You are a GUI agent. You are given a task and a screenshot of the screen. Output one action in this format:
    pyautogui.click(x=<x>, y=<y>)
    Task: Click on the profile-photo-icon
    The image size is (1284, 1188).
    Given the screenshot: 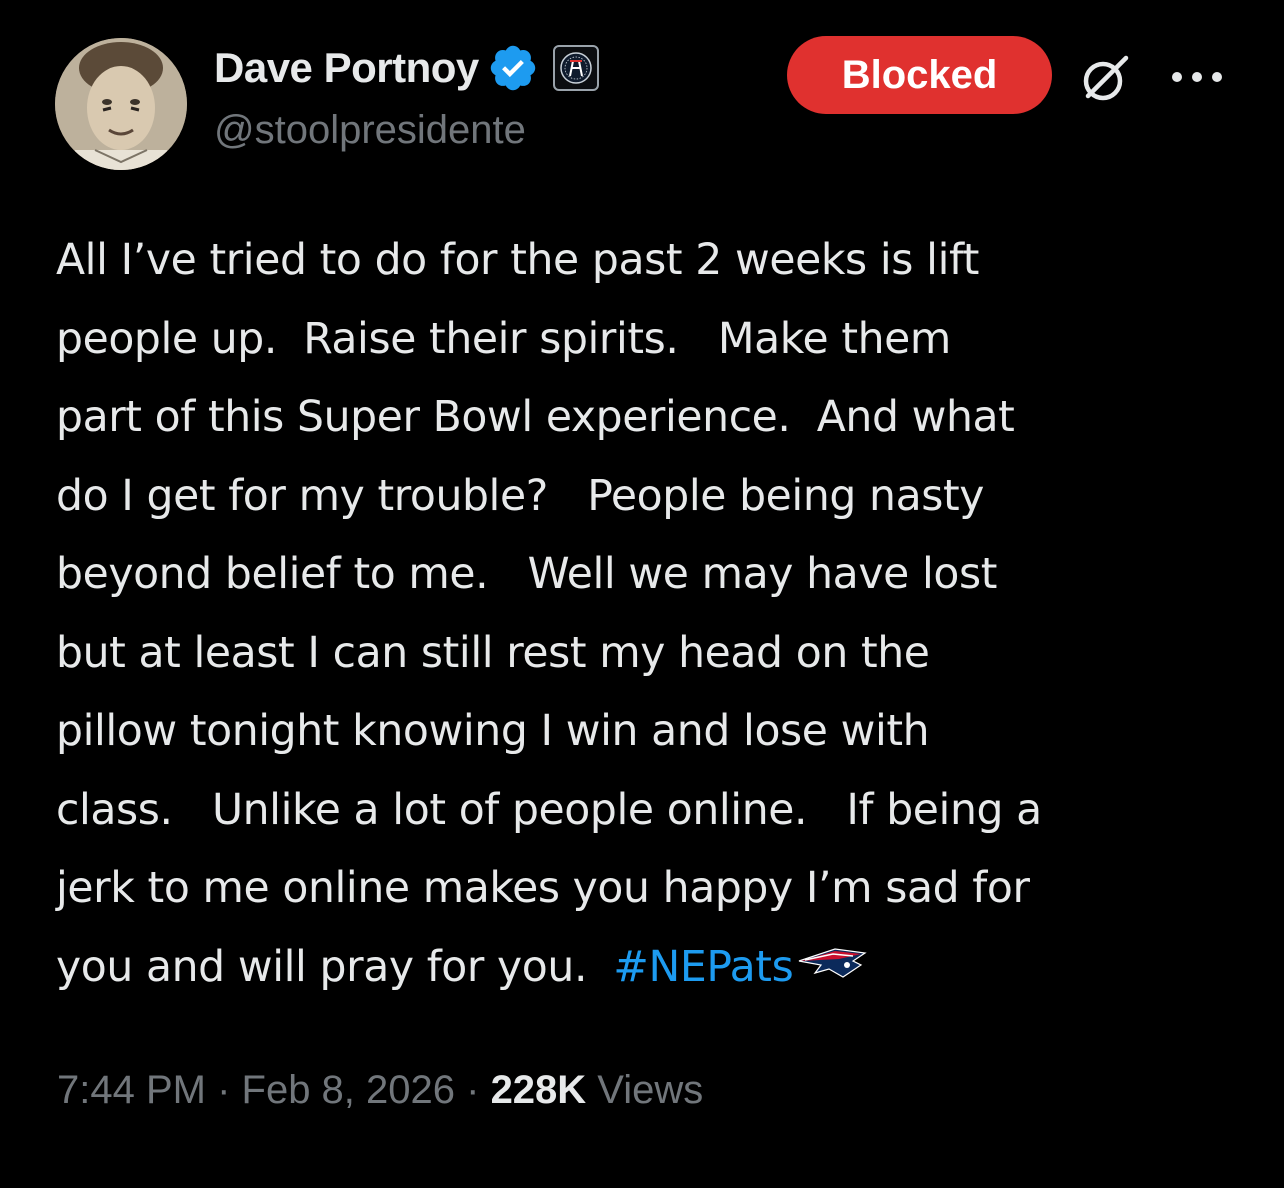 What is the action you would take?
    pyautogui.click(x=121, y=104)
    